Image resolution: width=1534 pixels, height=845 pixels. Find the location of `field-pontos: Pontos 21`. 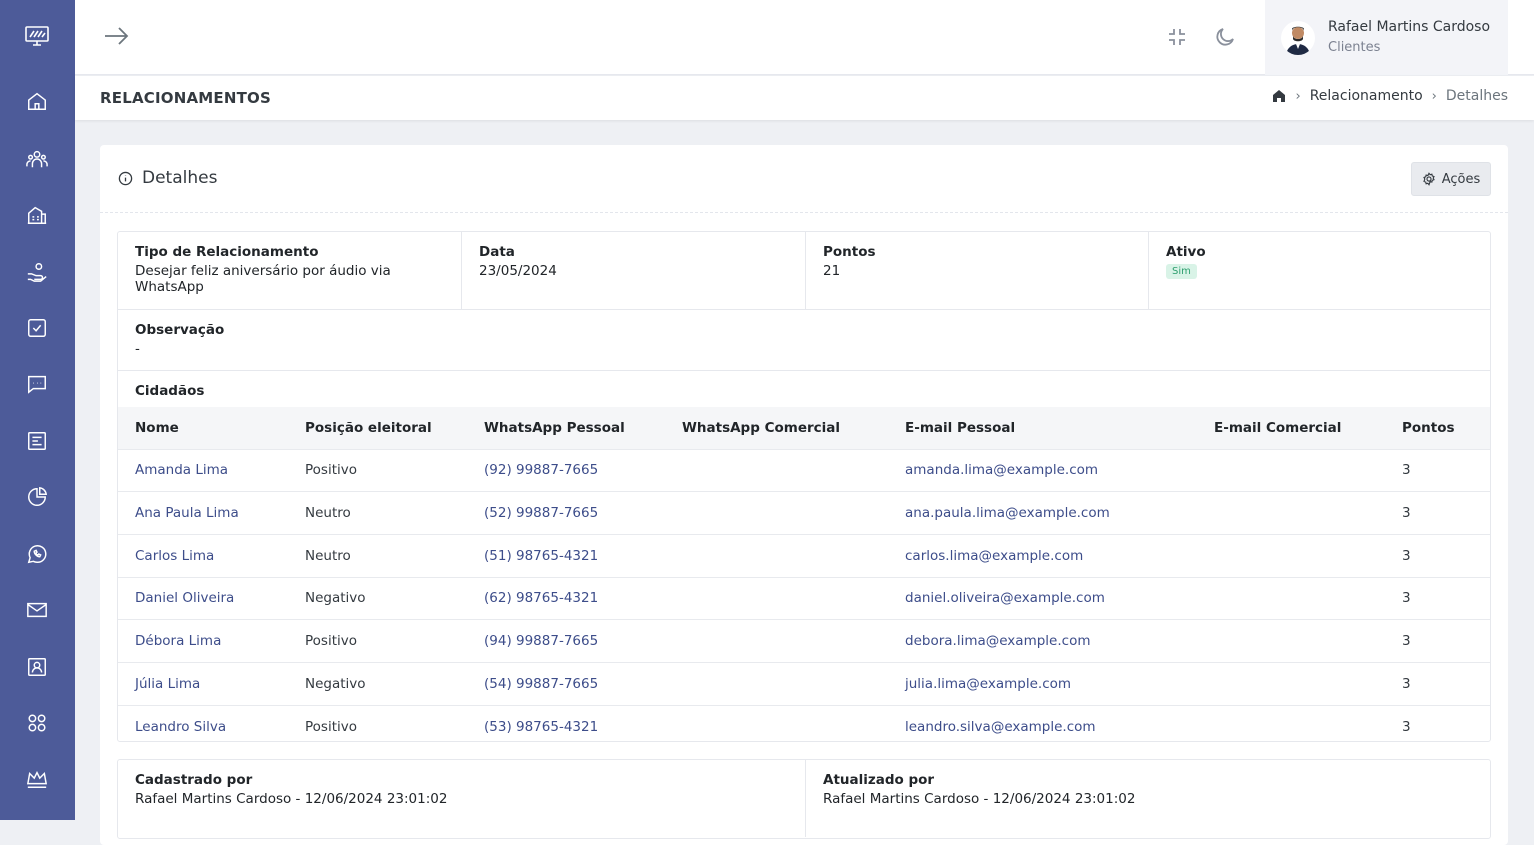

field-pontos: Pontos 21 is located at coordinates (976, 270).